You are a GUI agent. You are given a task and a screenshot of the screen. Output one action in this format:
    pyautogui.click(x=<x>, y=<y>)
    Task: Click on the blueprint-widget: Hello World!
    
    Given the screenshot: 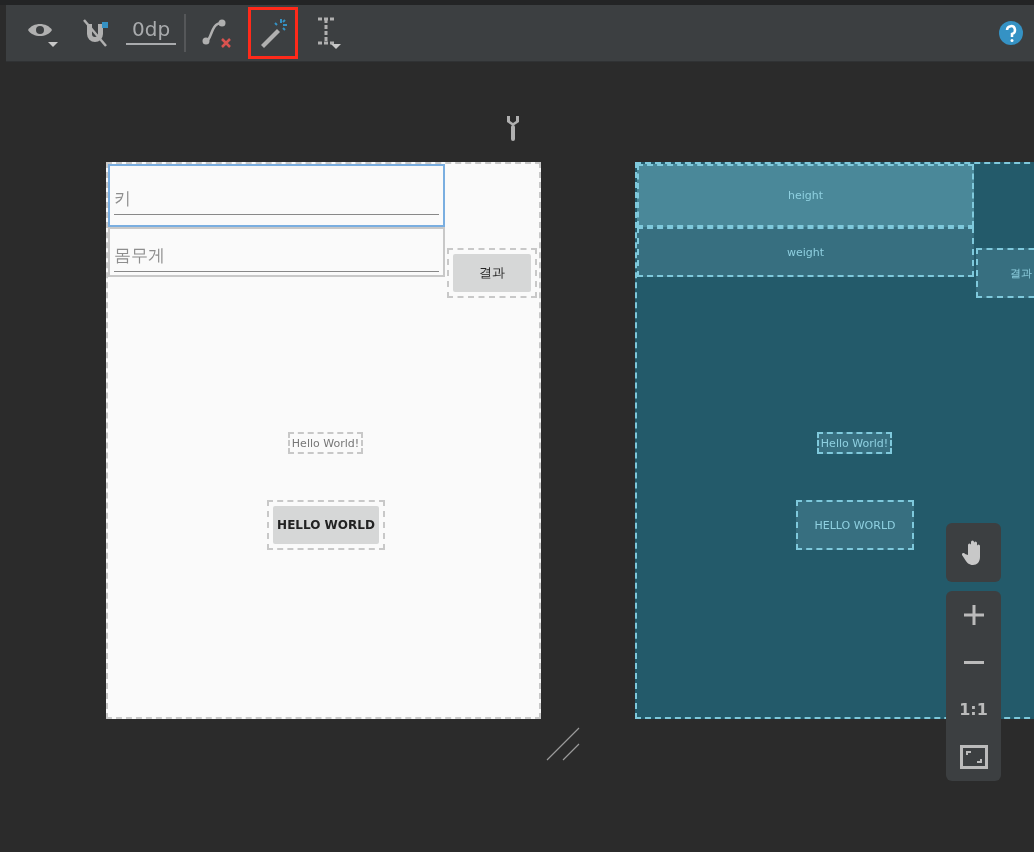 What is the action you would take?
    pyautogui.click(x=854, y=443)
    